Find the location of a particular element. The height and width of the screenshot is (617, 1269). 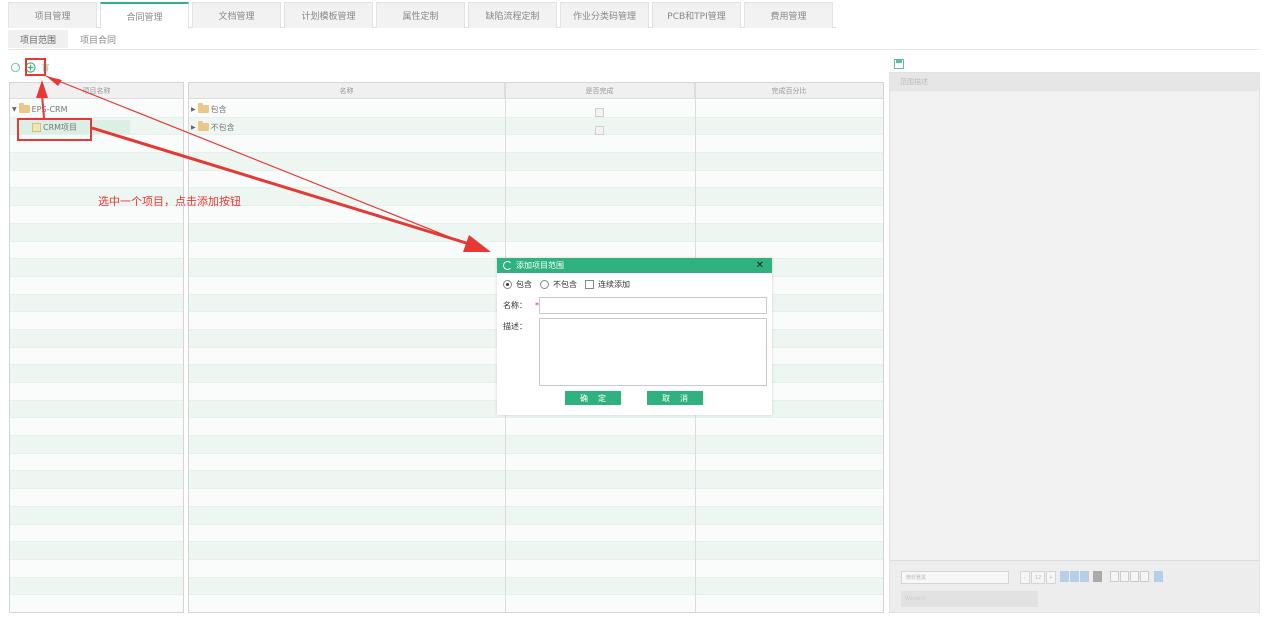

increase-size-button: + is located at coordinates (1051, 577).